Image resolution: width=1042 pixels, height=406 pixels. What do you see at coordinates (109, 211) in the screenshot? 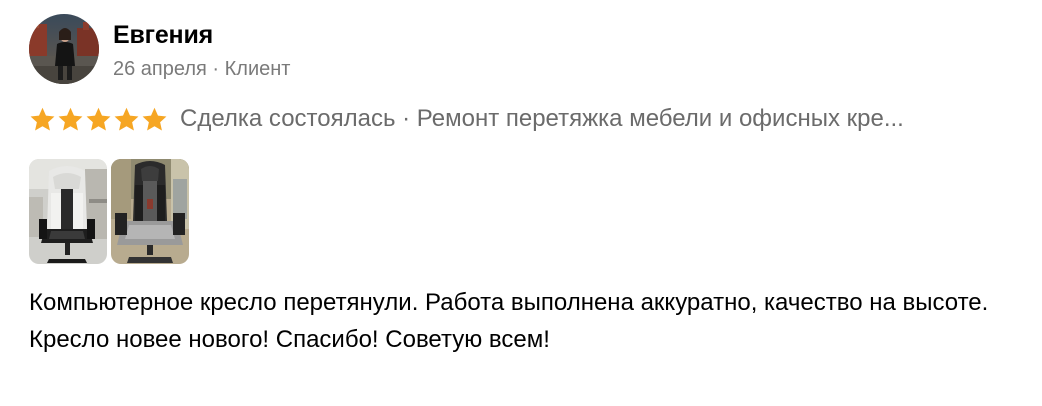
I see `review-photos` at bounding box center [109, 211].